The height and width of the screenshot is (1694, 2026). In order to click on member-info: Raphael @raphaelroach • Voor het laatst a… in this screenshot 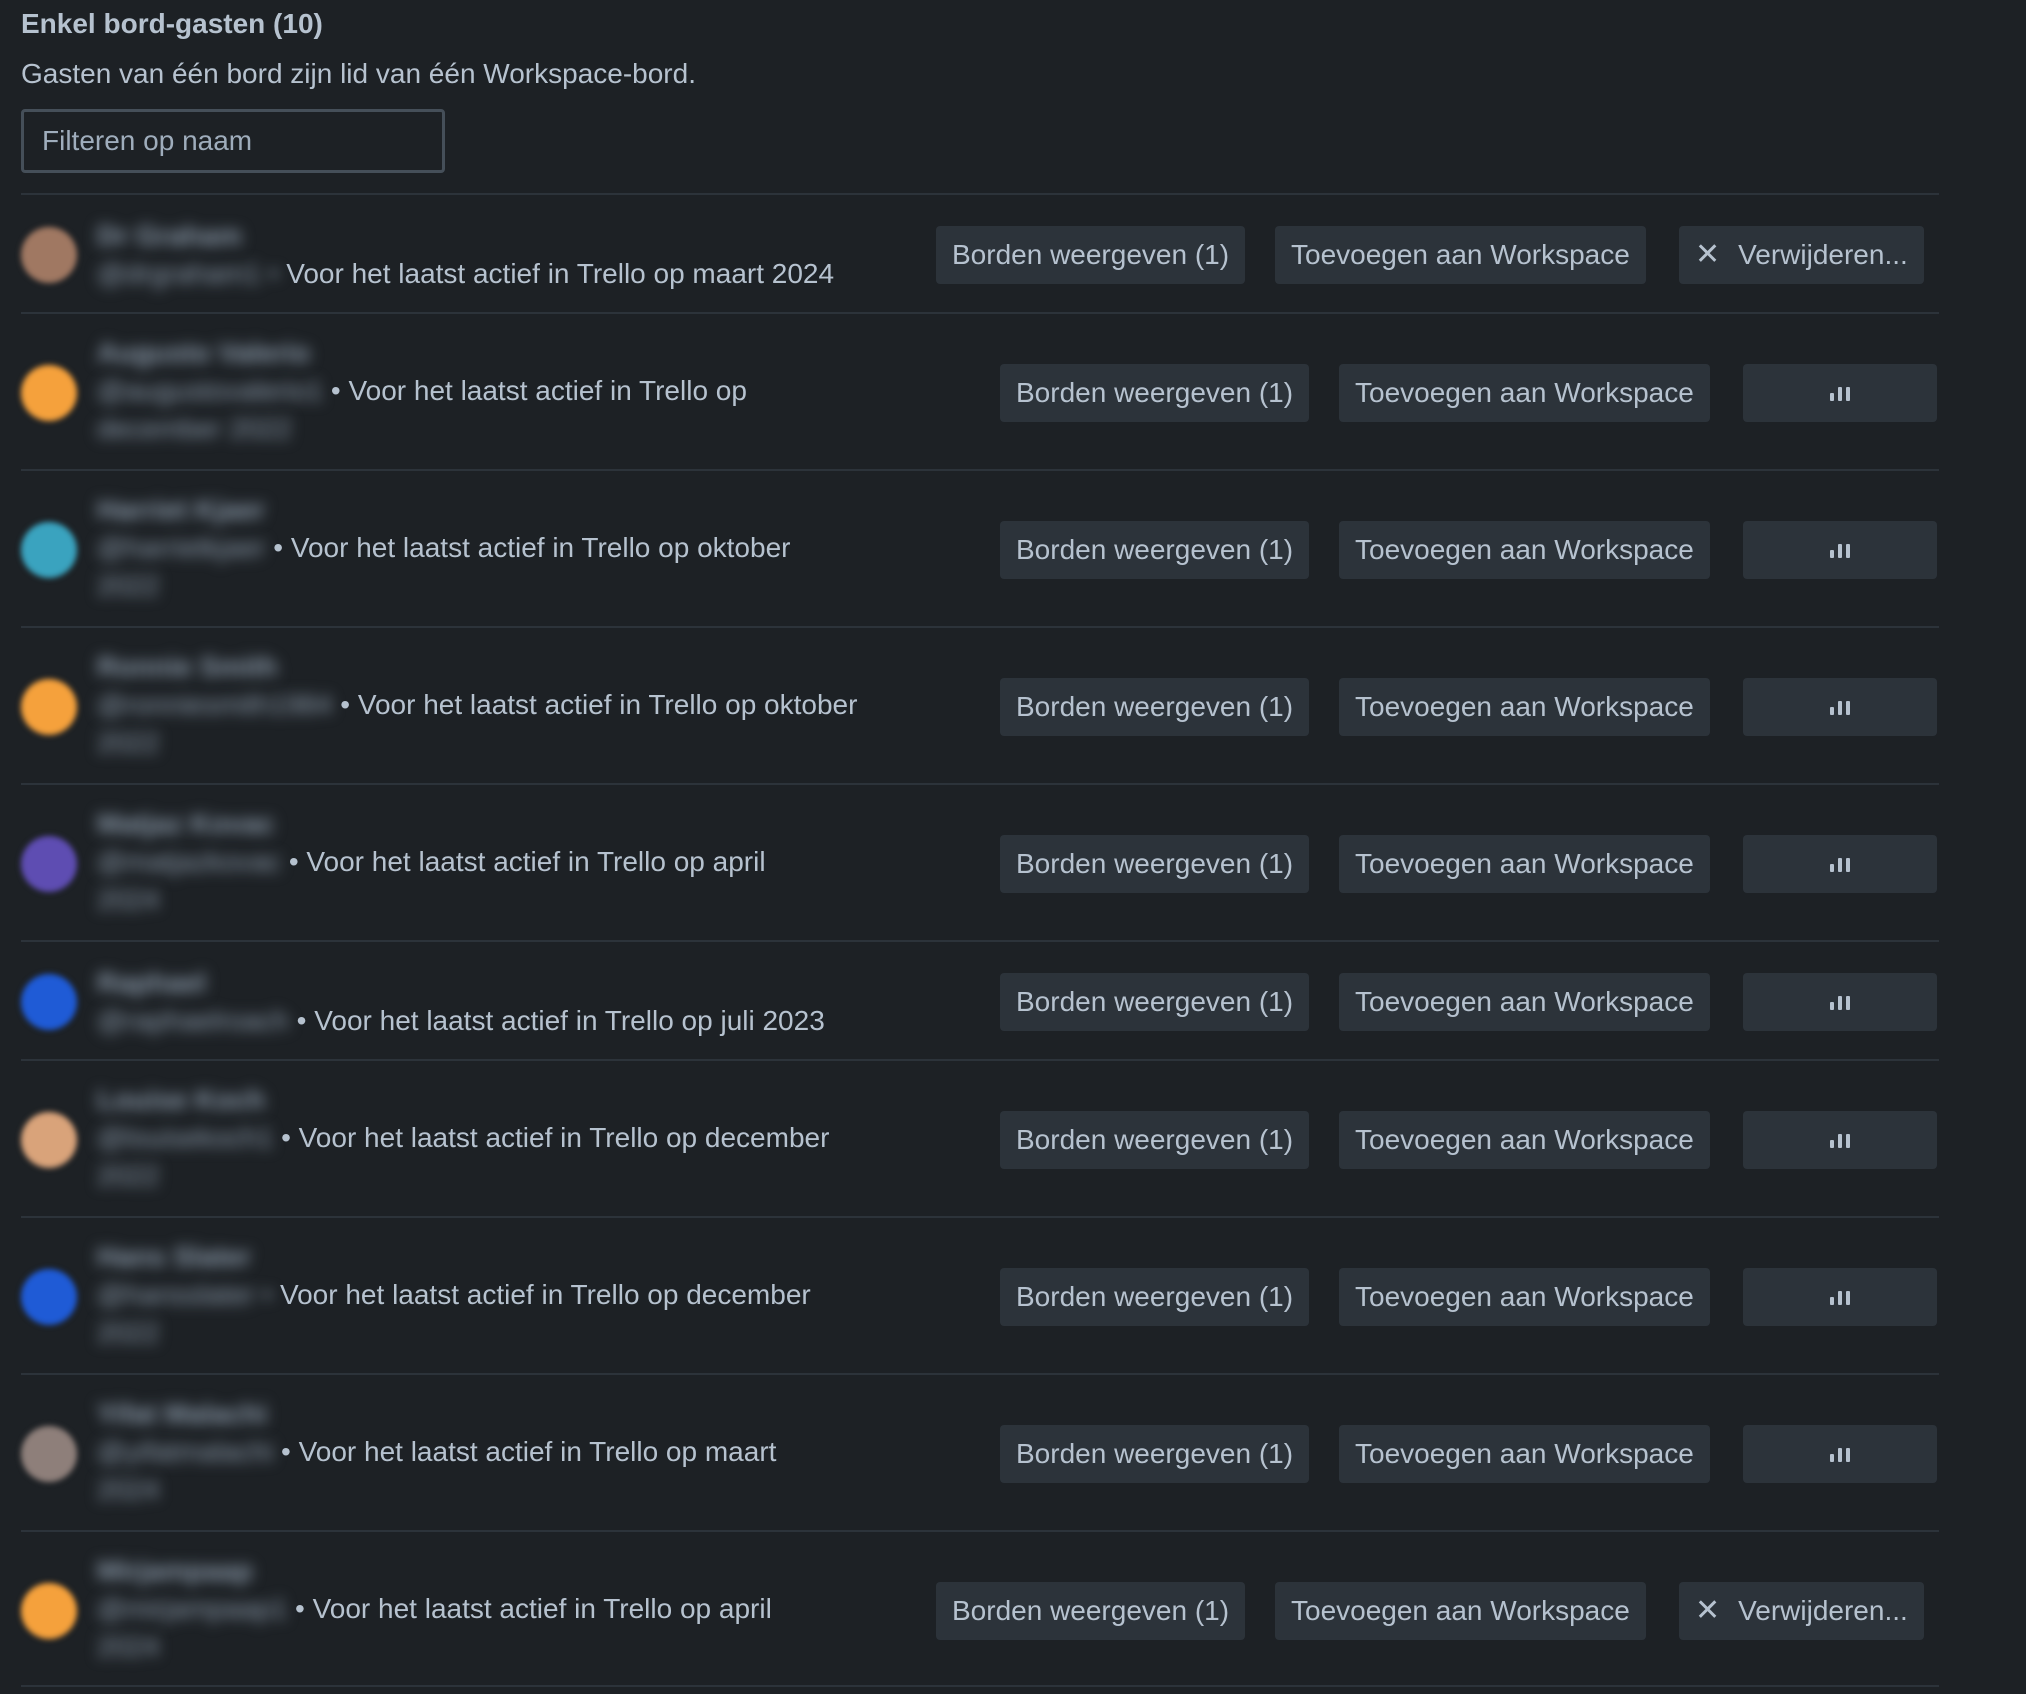, I will do `click(497, 1002)`.